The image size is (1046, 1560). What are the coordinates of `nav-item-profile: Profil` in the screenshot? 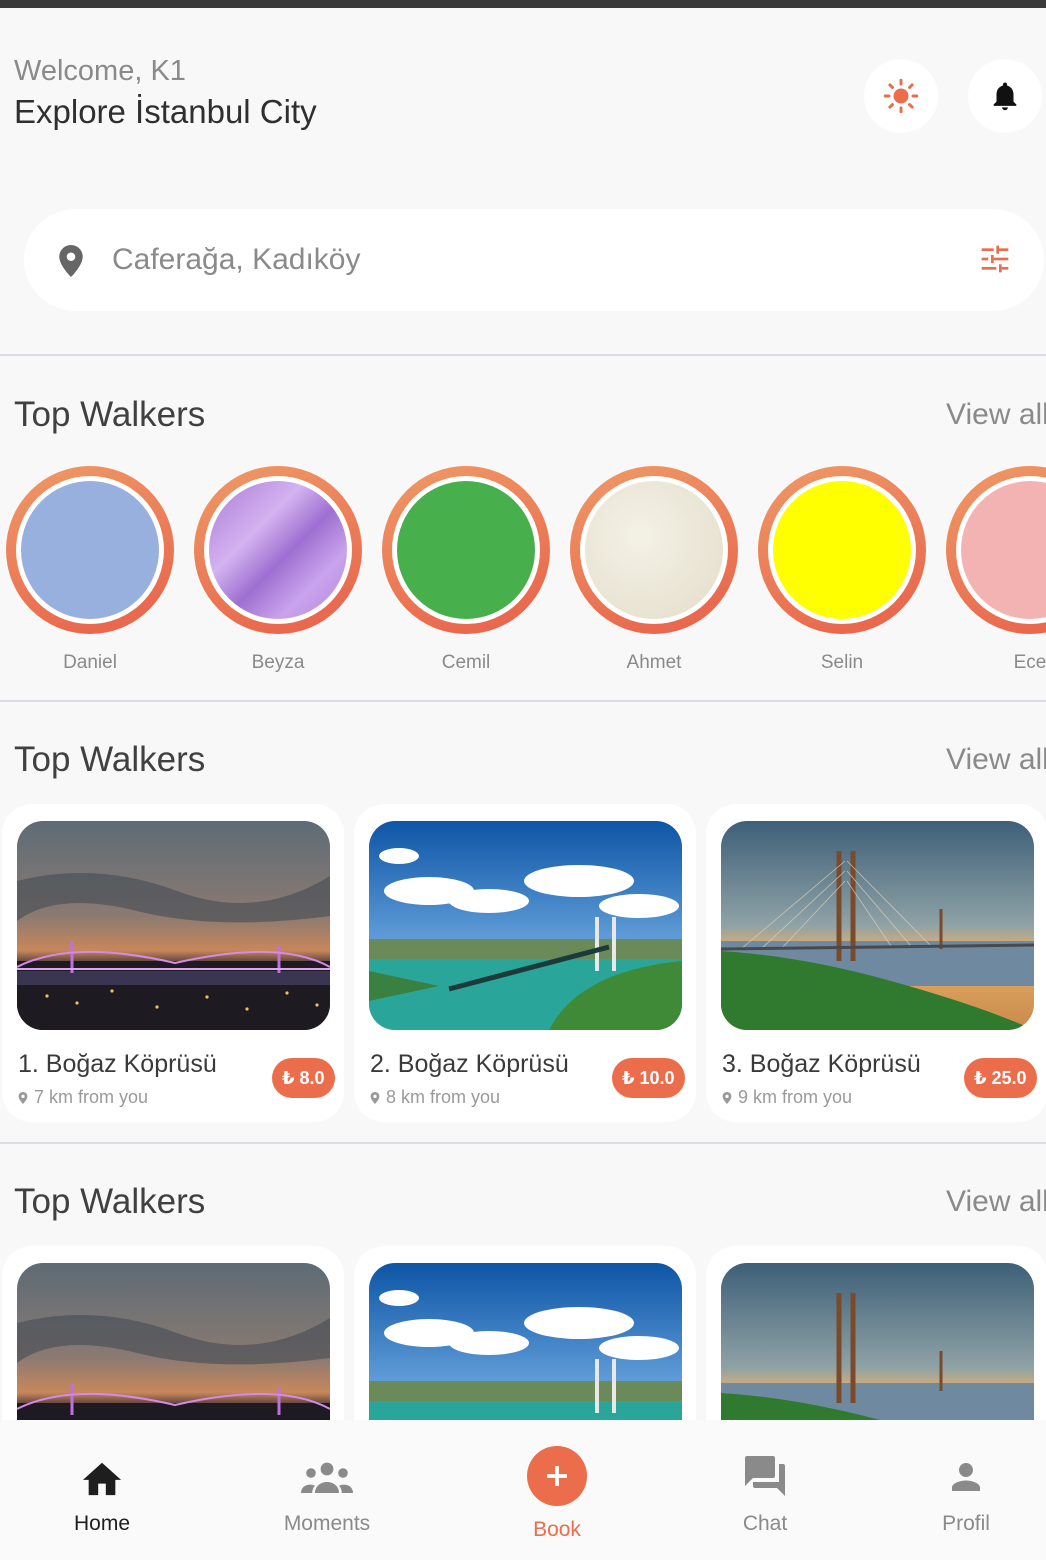 It's located at (966, 1490).